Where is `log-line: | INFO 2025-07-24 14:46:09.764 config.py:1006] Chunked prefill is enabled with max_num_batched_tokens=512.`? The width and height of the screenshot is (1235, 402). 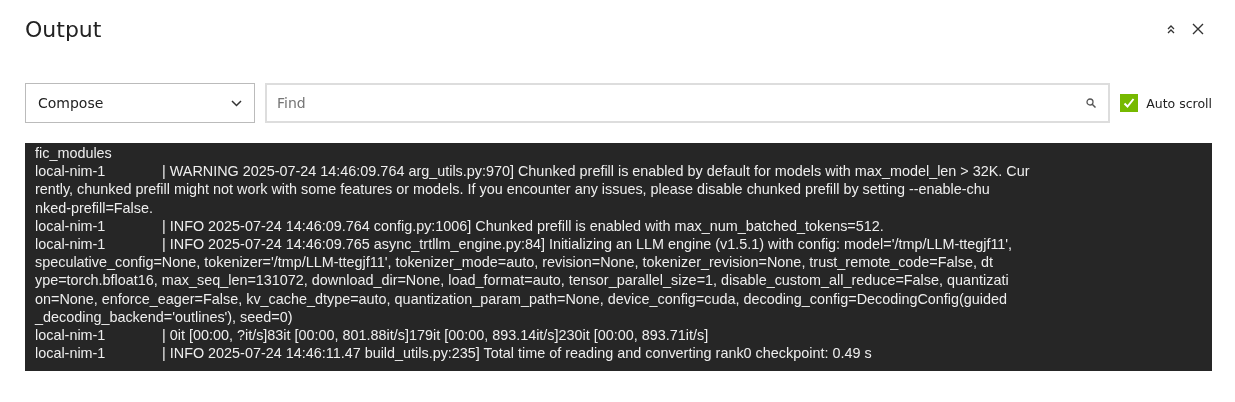 log-line: | INFO 2025-07-24 14:46:09.764 config.py:1006] Chunked prefill is enabled with max_num_batched_tokens=512. is located at coordinates (523, 225).